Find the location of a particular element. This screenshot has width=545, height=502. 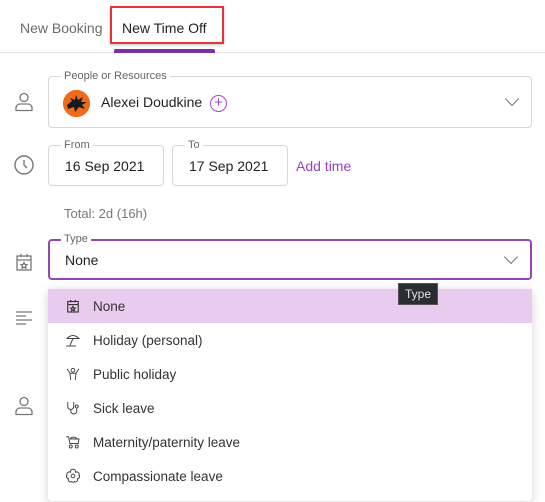

type-option-none: None is located at coordinates (290, 306).